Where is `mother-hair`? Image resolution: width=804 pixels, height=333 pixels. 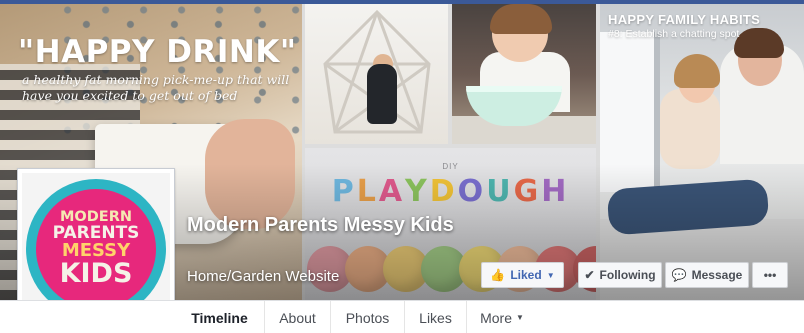 mother-hair is located at coordinates (759, 43).